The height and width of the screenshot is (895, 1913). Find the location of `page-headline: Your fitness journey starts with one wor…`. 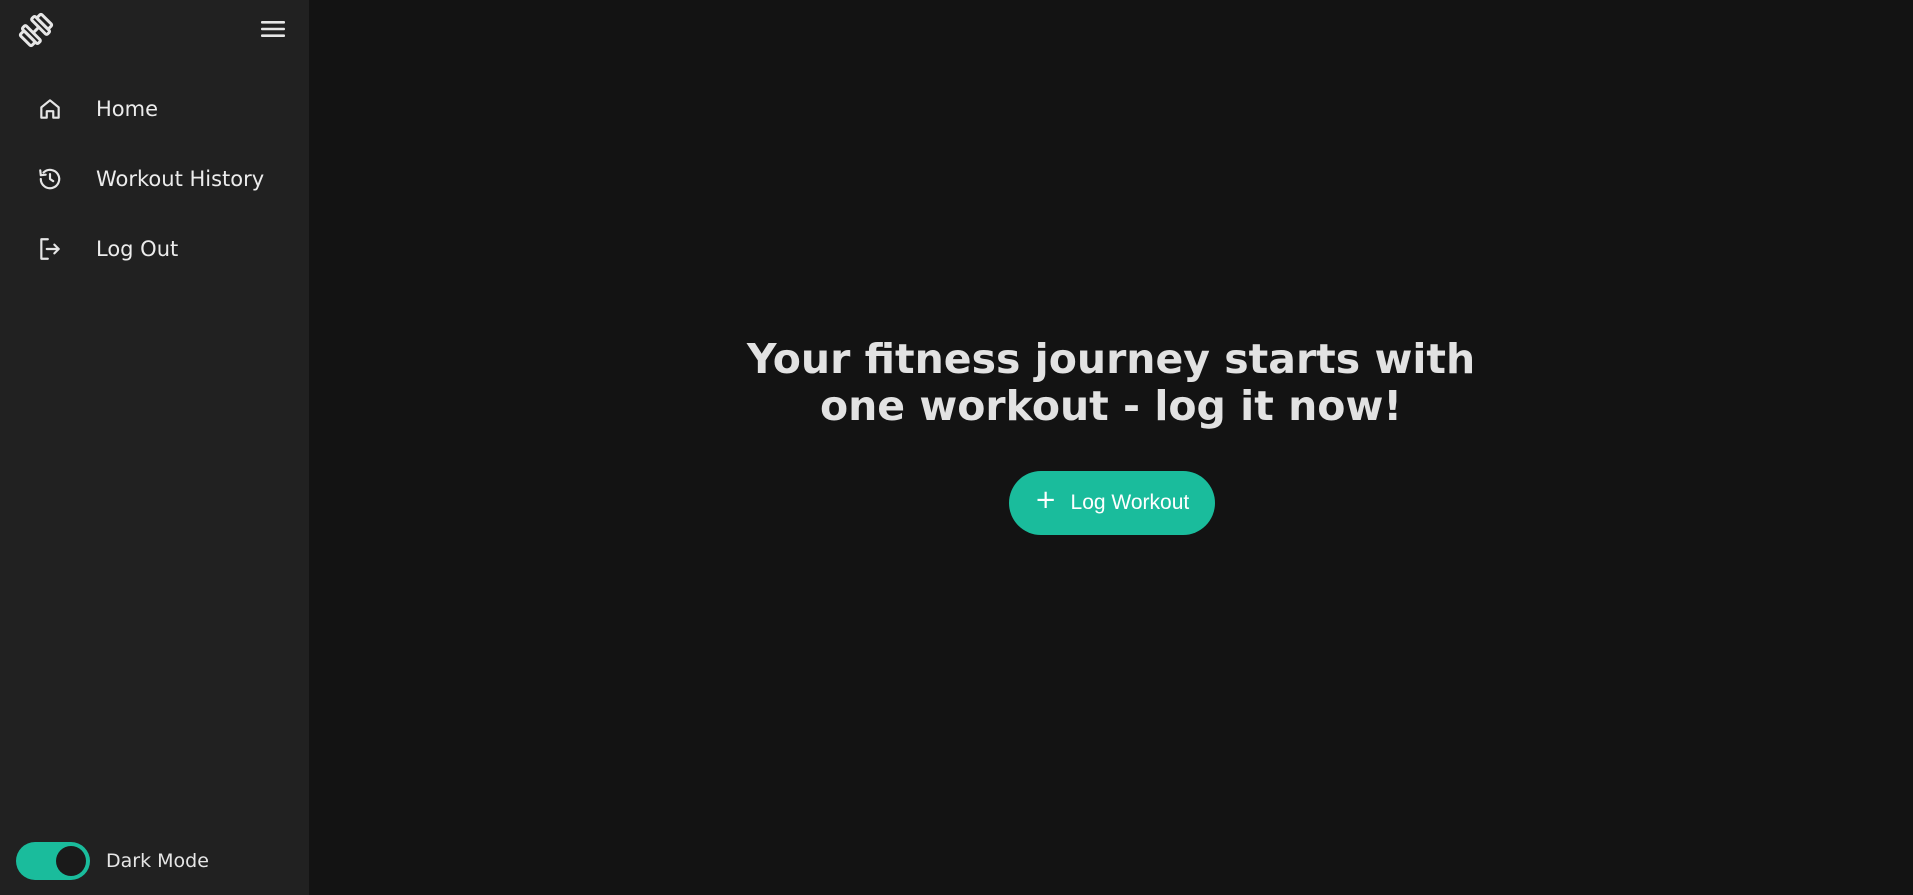

page-headline: Your fitness journey starts with one wor… is located at coordinates (1111, 383).